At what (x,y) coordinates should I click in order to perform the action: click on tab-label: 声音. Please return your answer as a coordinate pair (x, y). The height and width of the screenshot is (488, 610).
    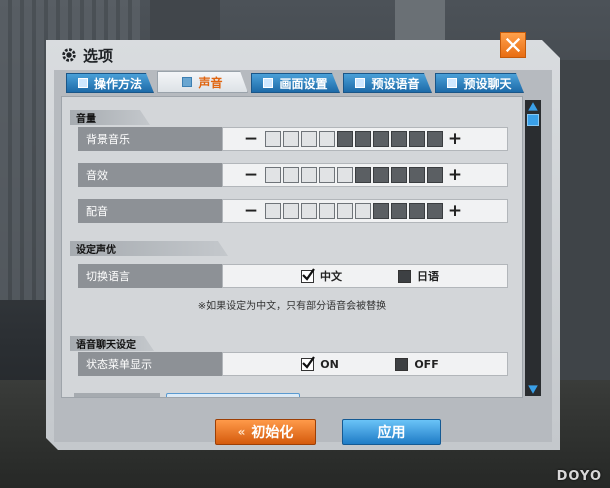
    Looking at the image, I should click on (210, 82).